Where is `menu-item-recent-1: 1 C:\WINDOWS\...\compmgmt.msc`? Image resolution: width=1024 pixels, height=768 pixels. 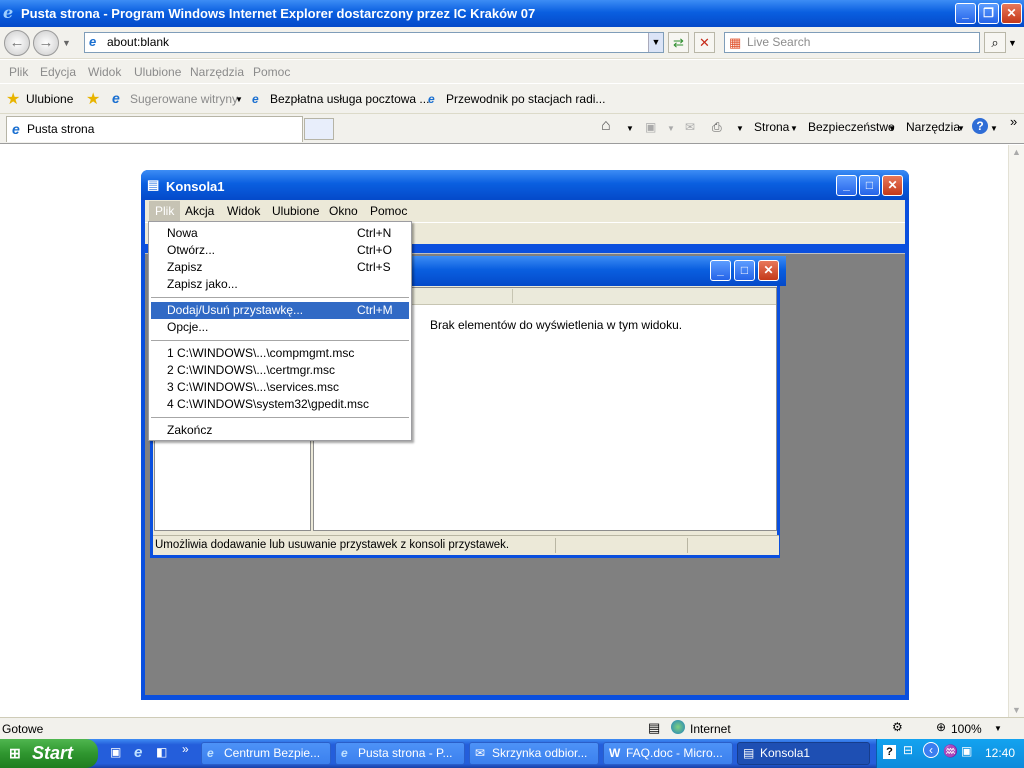 menu-item-recent-1: 1 C:\WINDOWS\...\compmgmt.msc is located at coordinates (280, 353).